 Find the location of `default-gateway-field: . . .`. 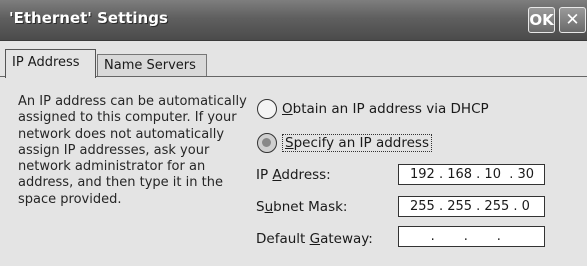

default-gateway-field: . . . is located at coordinates (471, 236).